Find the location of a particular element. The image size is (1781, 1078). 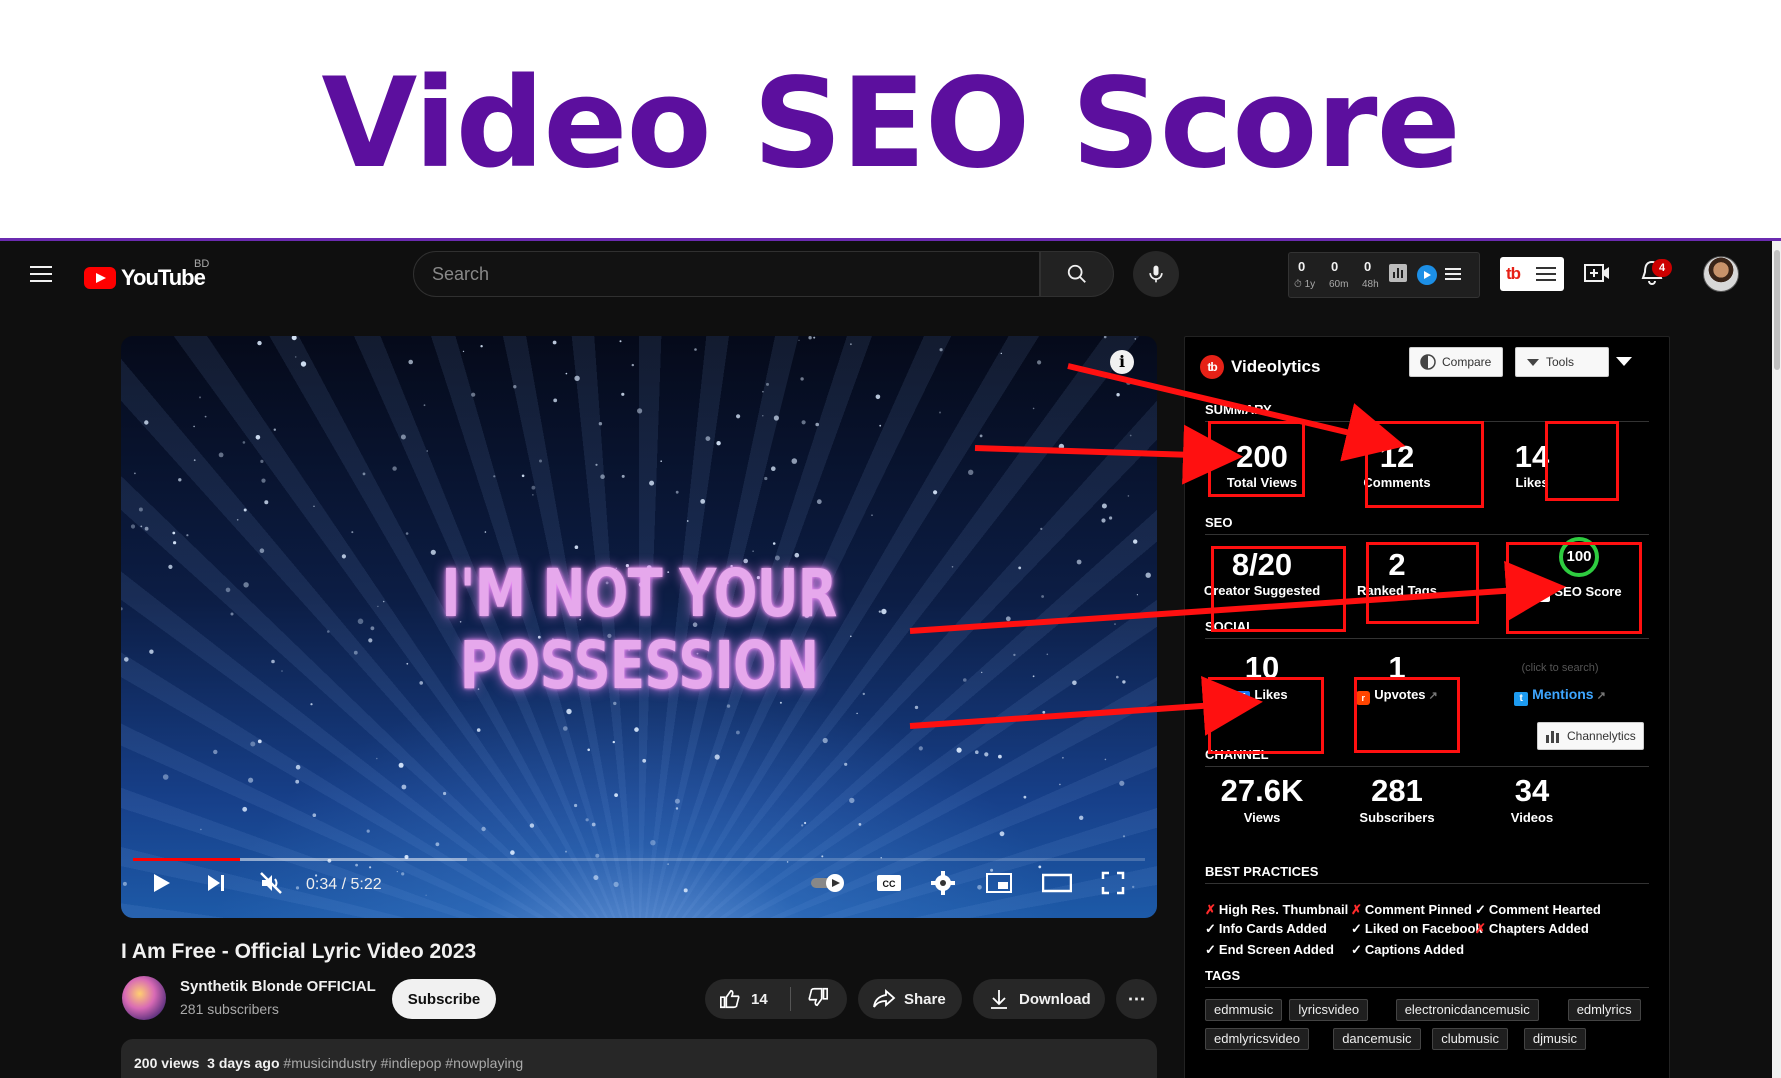

highlight-ranked-tags is located at coordinates (1422, 583).